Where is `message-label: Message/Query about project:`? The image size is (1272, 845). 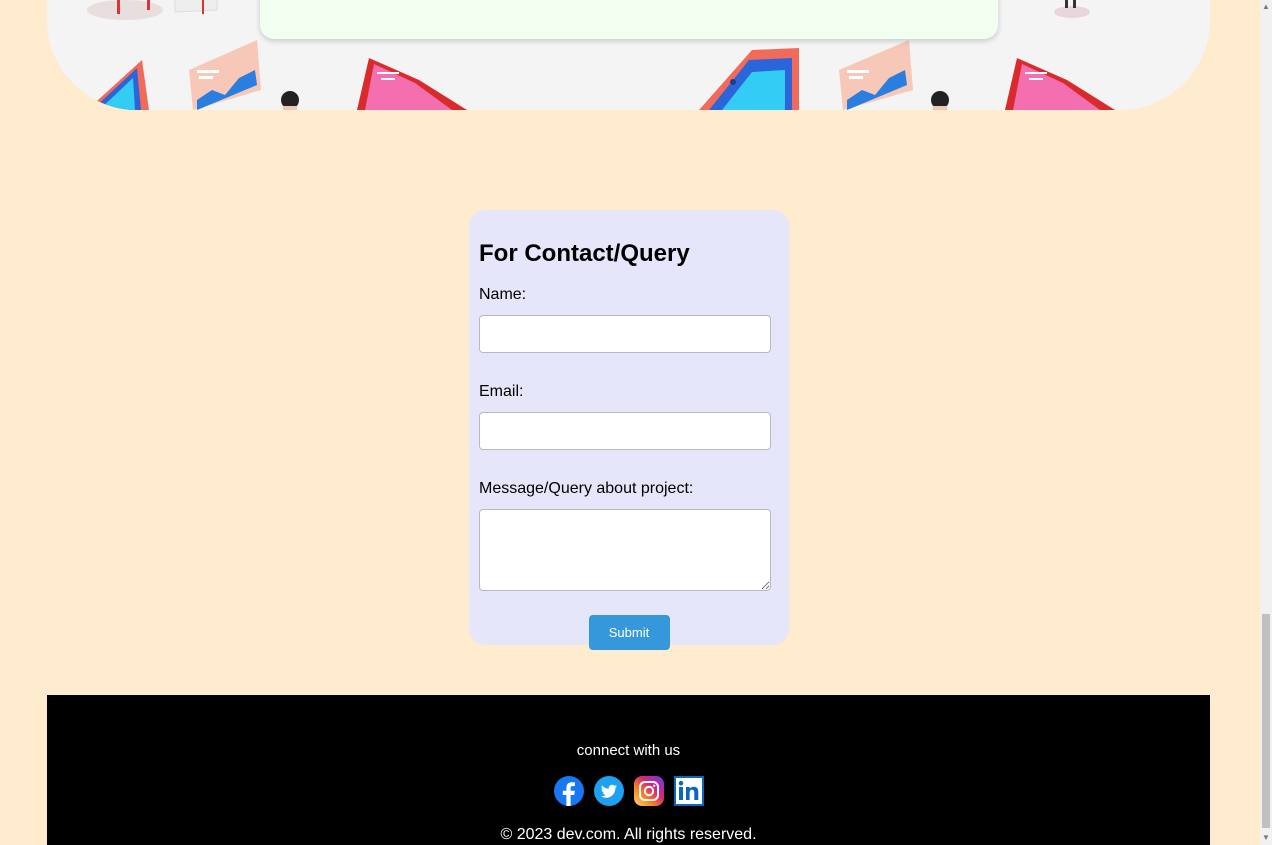 message-label: Message/Query about project: is located at coordinates (586, 488).